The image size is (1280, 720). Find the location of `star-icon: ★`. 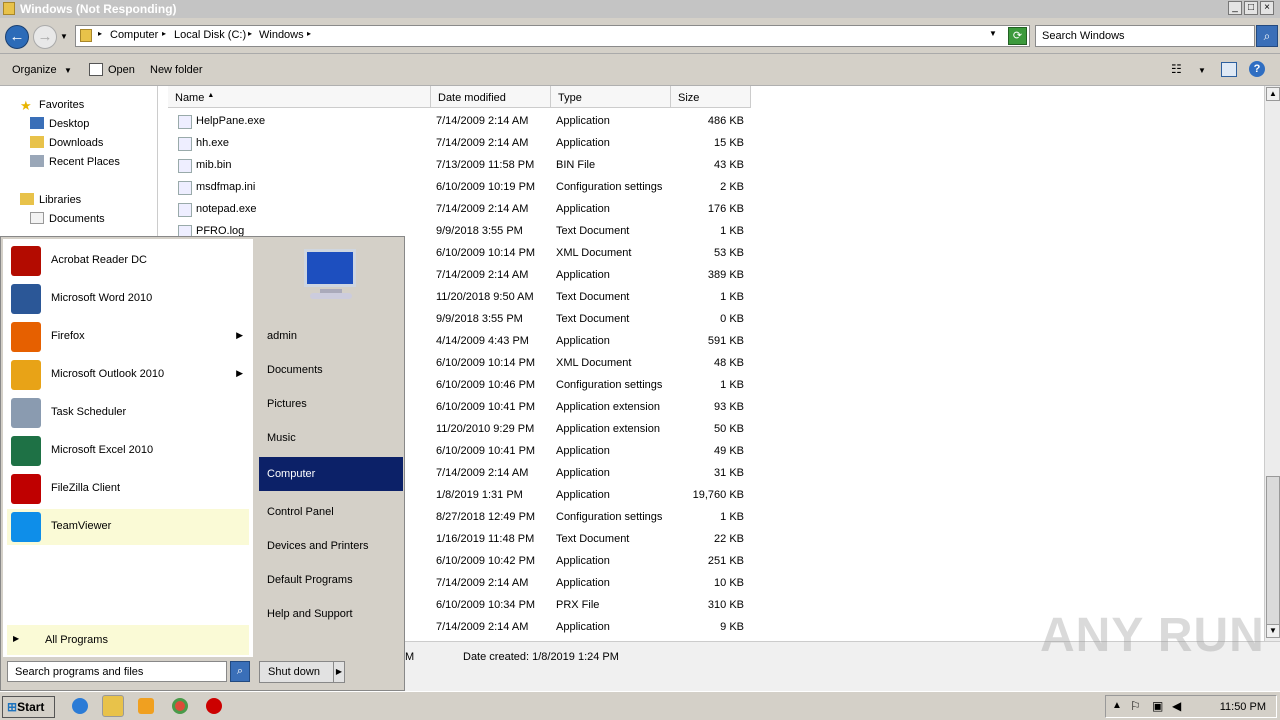

star-icon: ★ is located at coordinates (26, 105).